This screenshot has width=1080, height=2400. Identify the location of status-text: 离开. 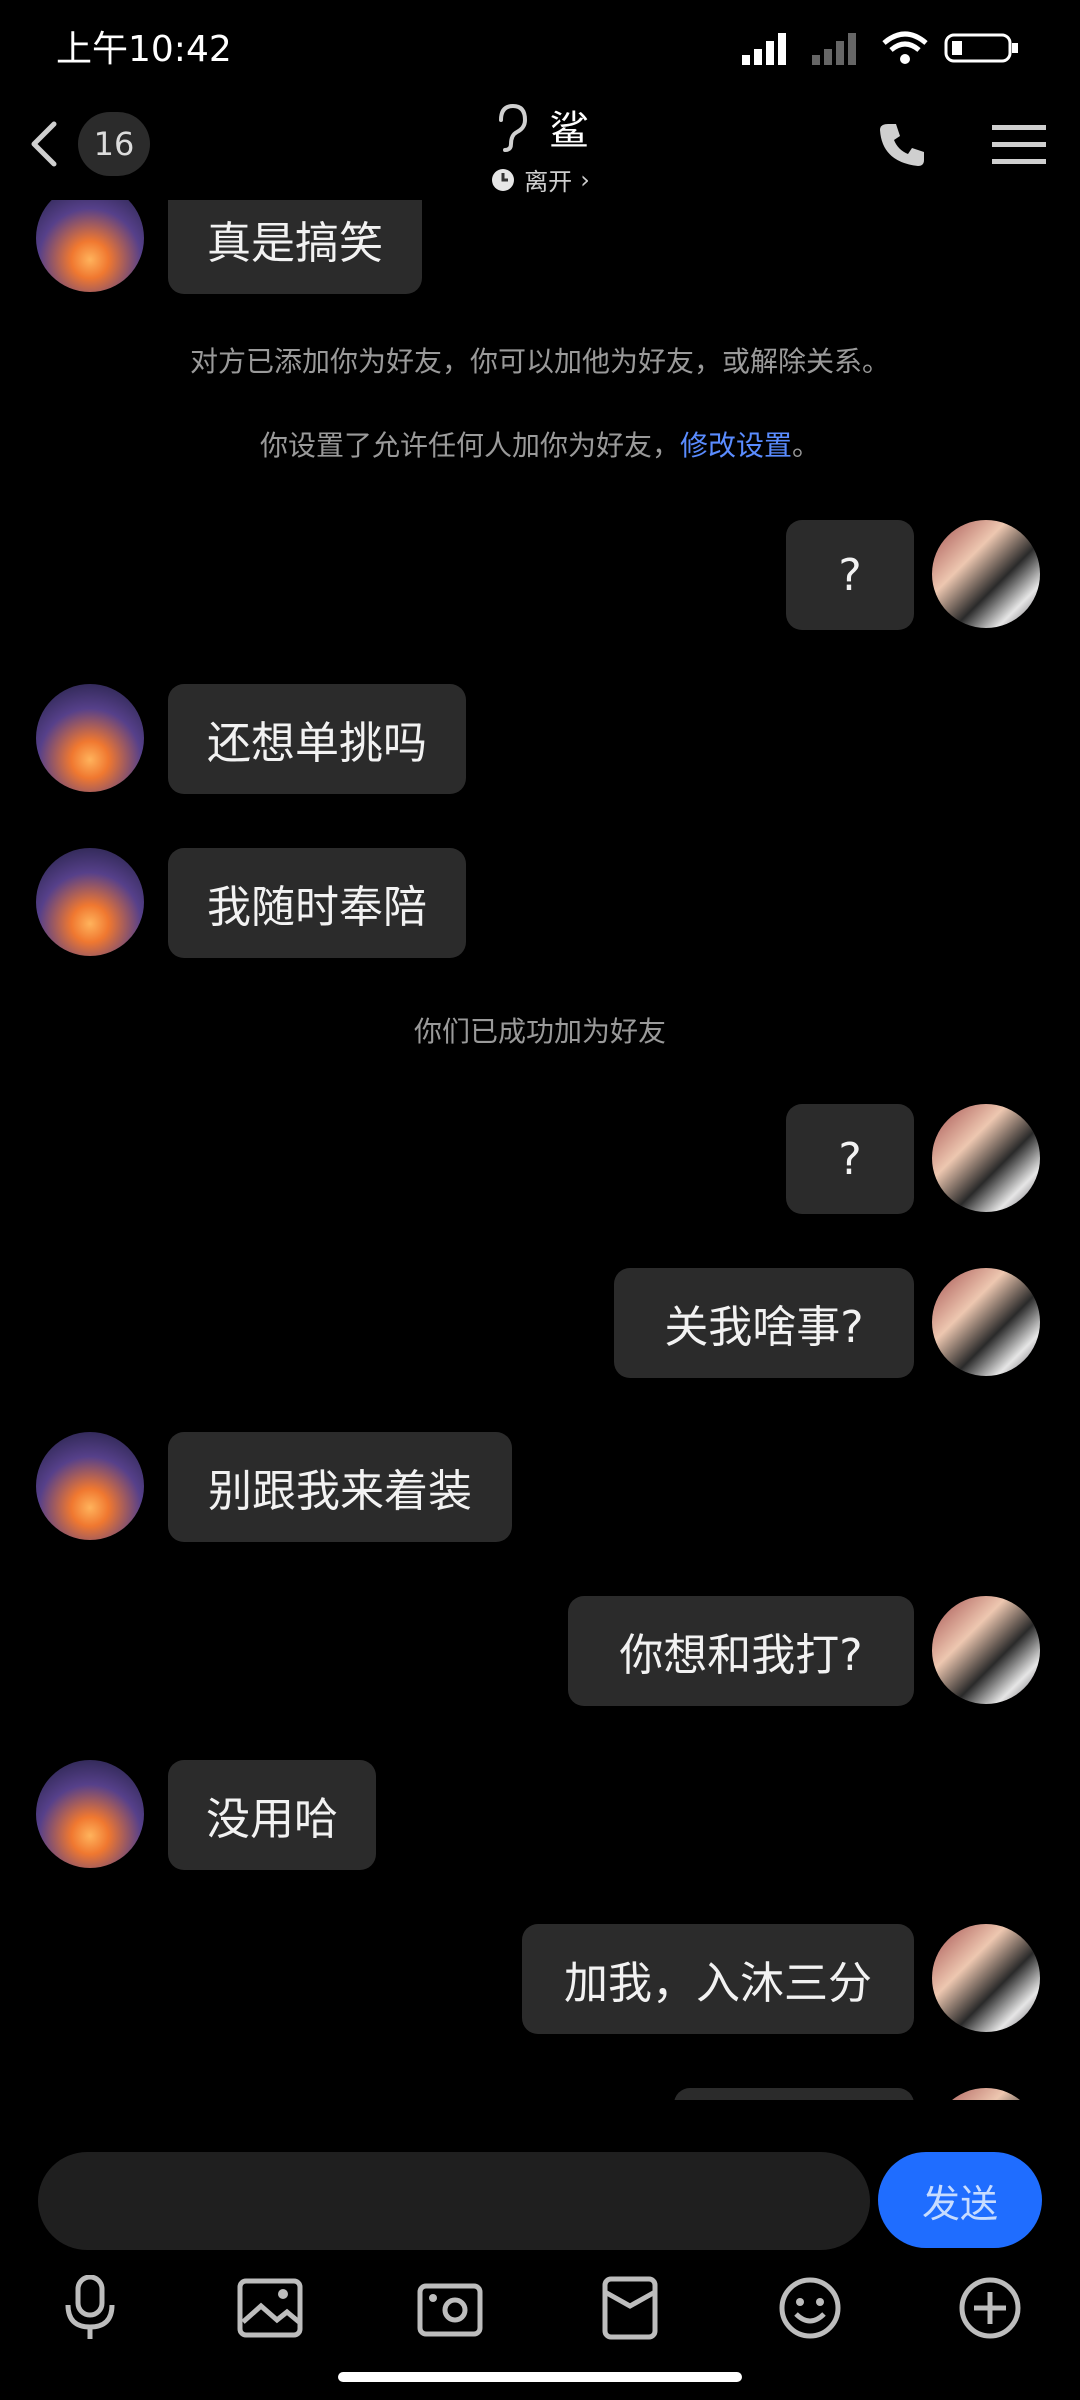
(548, 182).